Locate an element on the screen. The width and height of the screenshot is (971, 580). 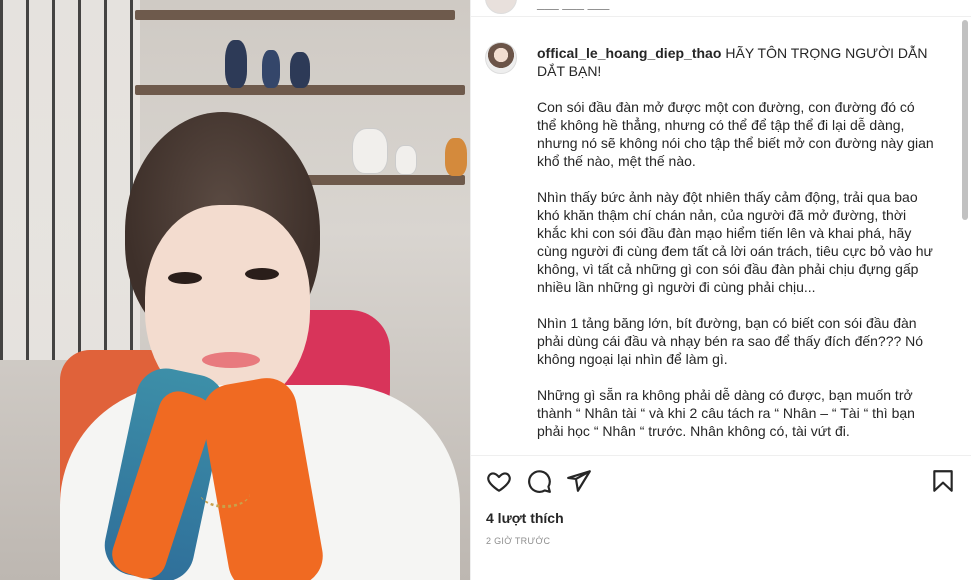
lips is located at coordinates (231, 360).